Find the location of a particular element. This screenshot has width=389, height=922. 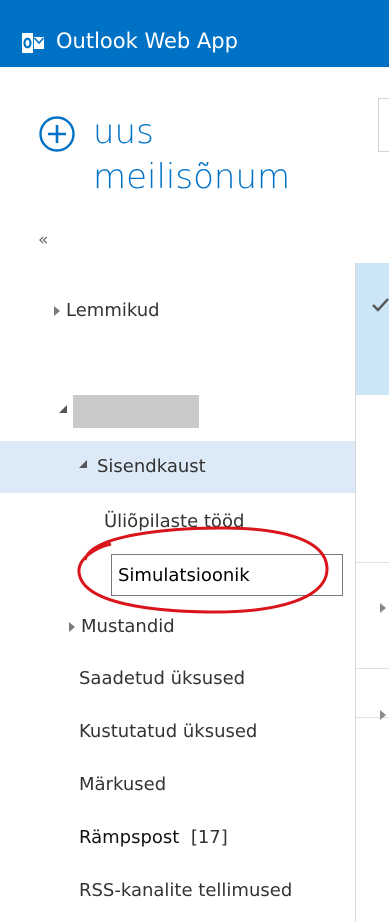

folder-sent: Saadetud üksused is located at coordinates (177, 679).